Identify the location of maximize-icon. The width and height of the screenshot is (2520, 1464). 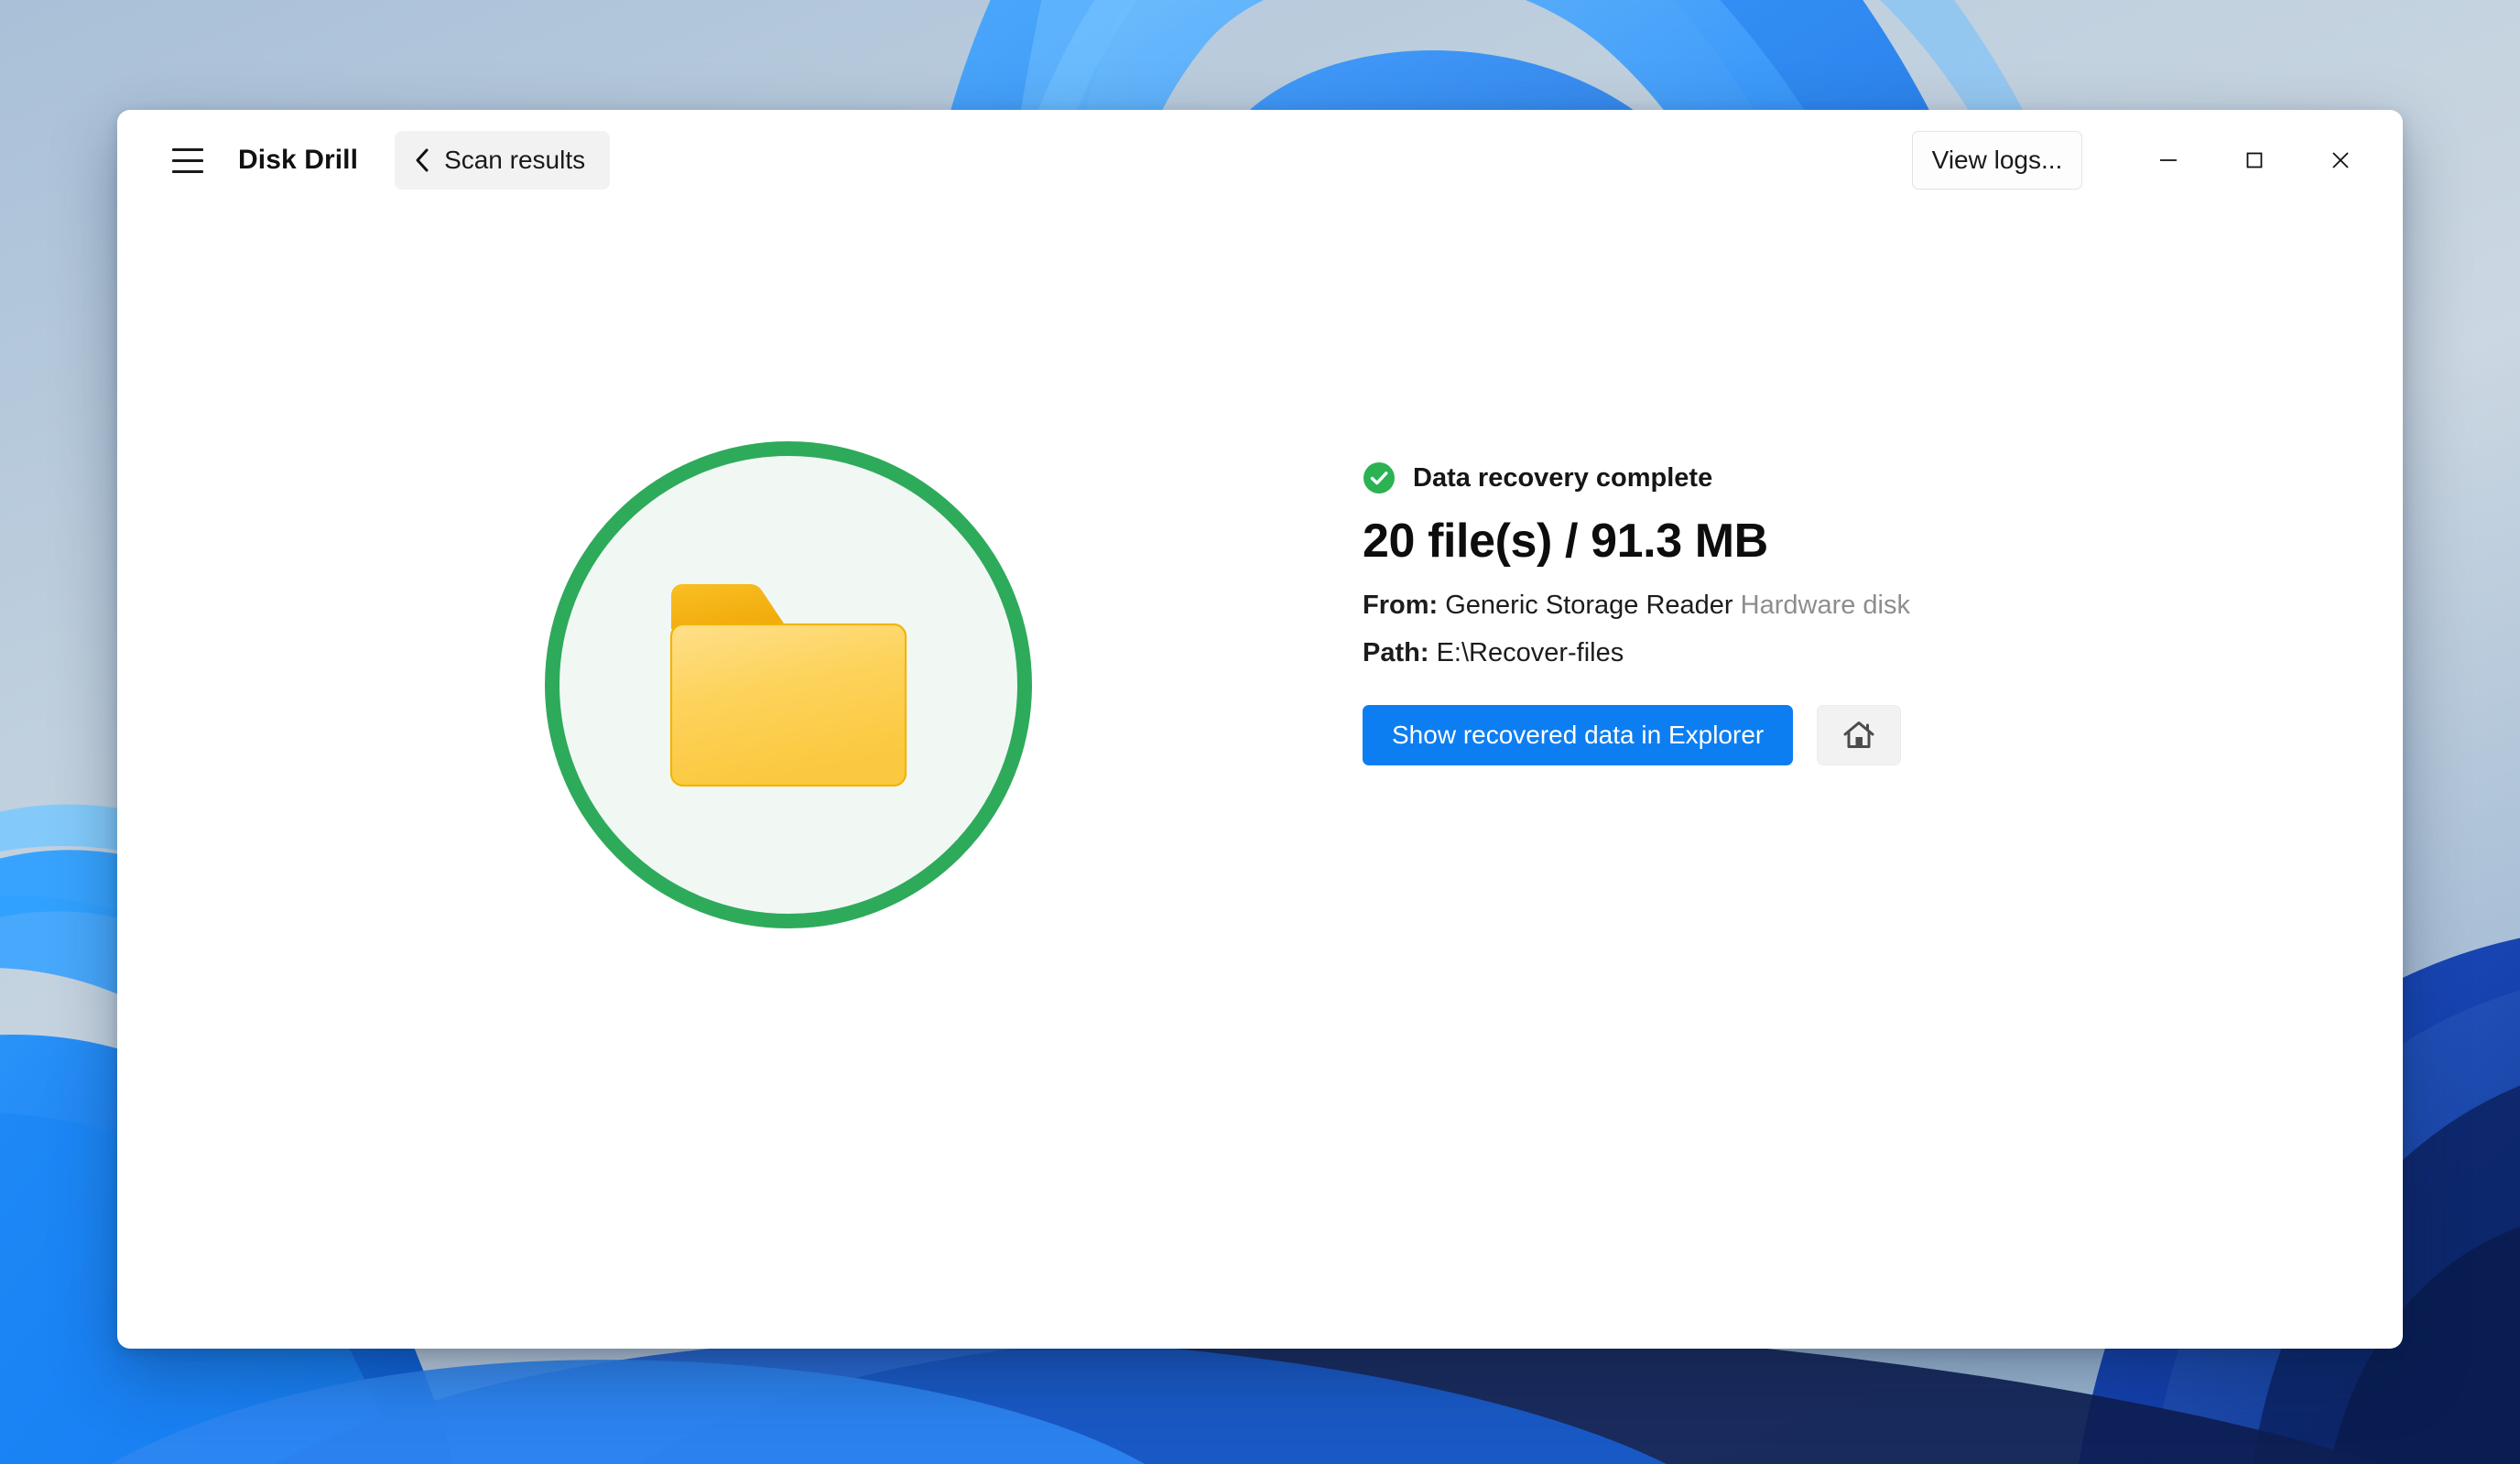
(2254, 160).